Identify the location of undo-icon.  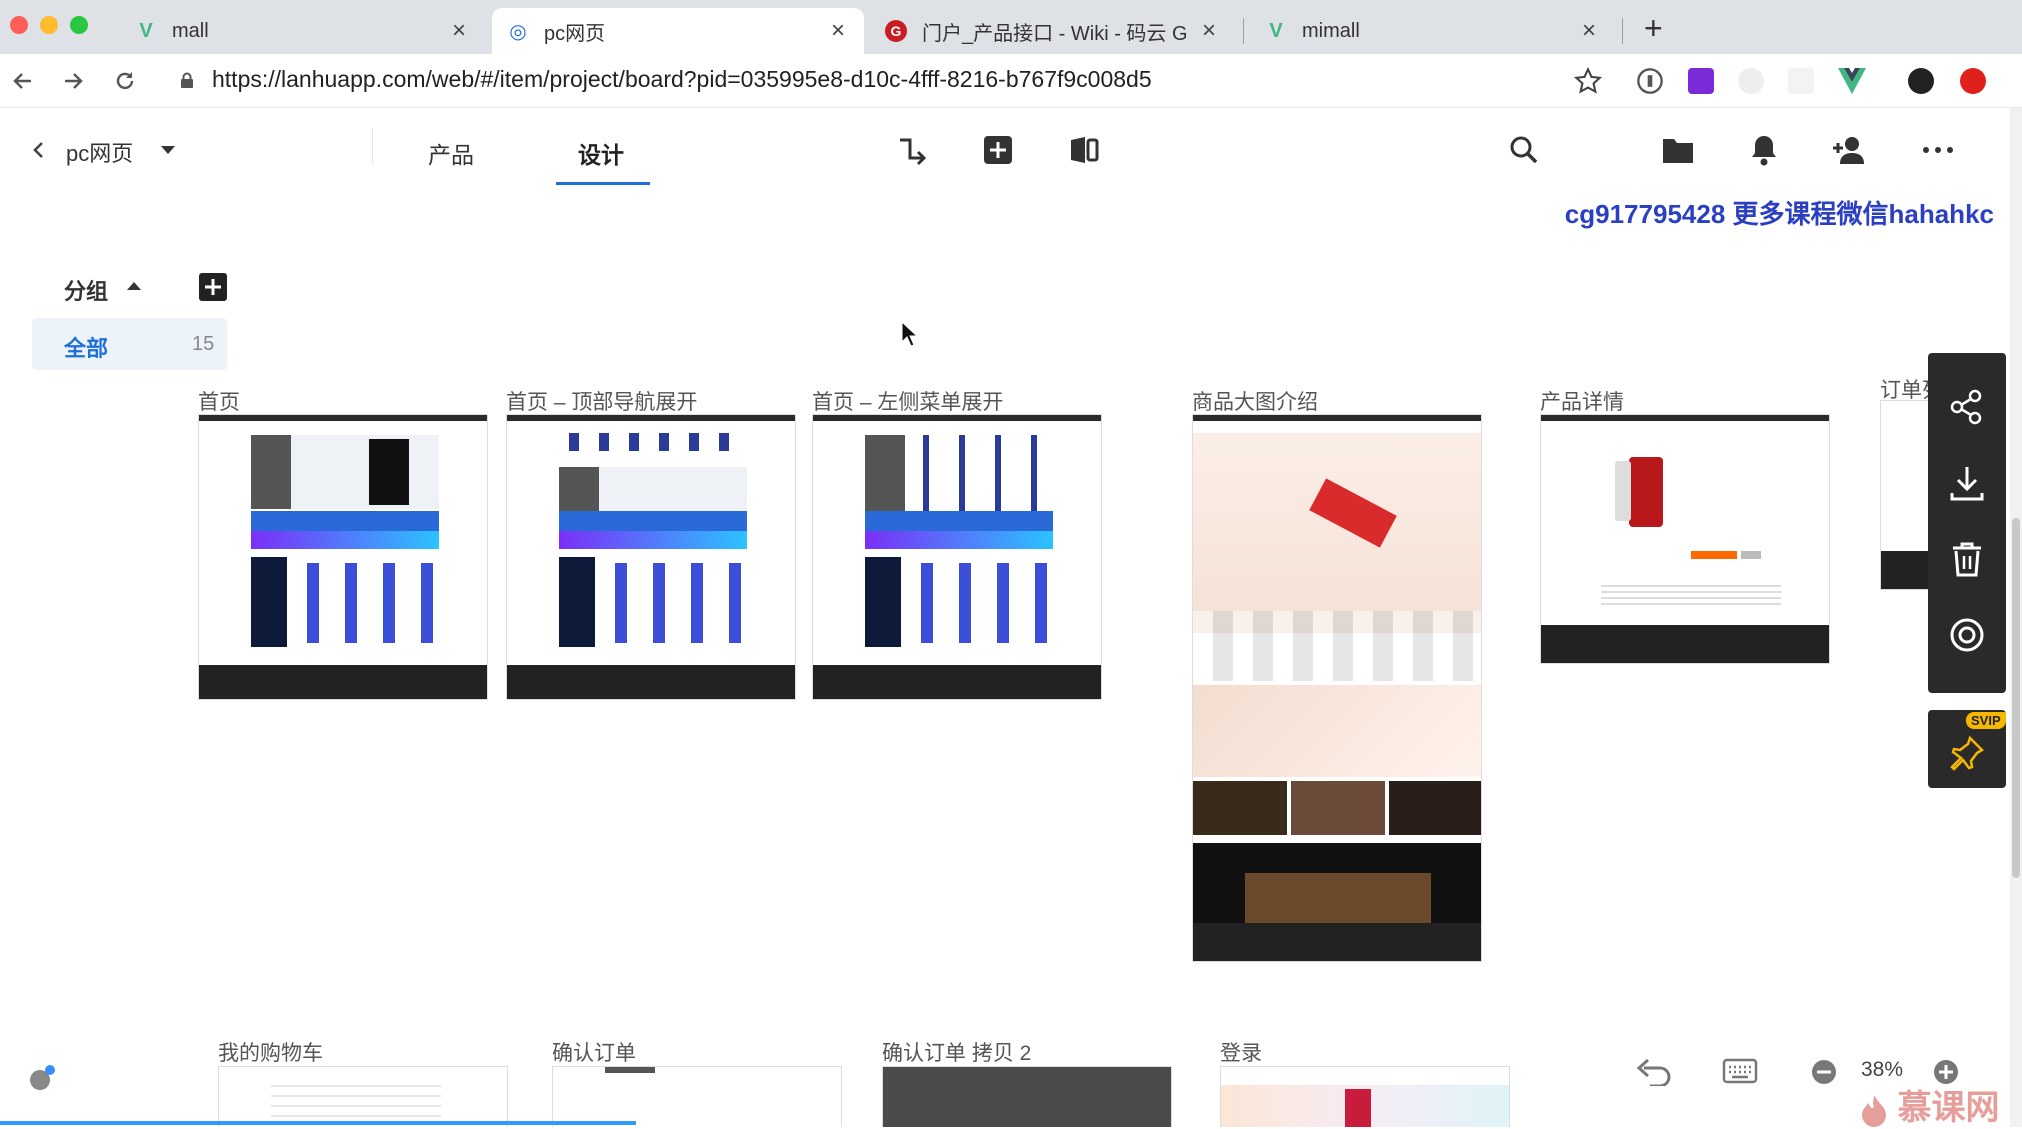
(1654, 1072).